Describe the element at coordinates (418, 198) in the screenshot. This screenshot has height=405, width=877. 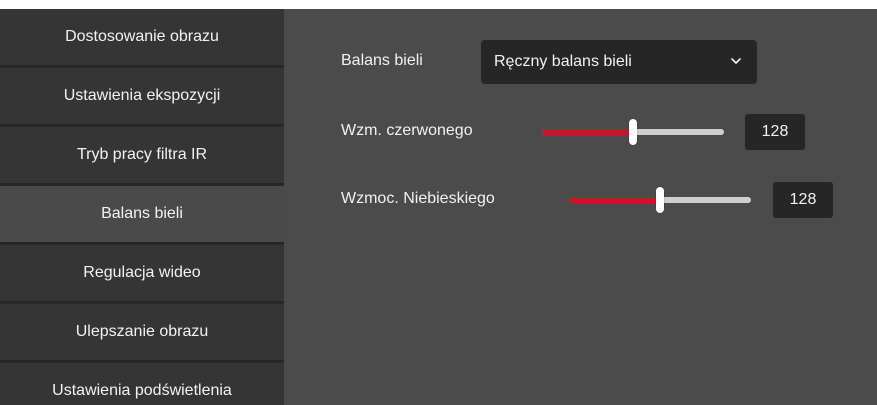
I see `blue-gain-label: Wzmoc. Niebieskiego` at that location.